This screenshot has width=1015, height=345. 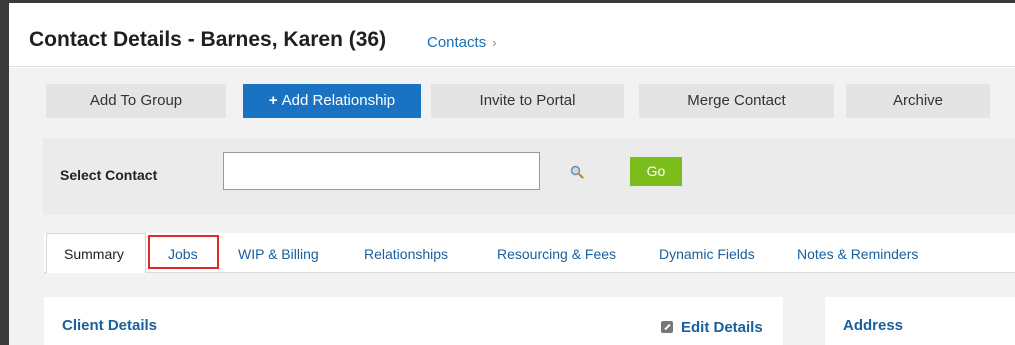 What do you see at coordinates (556, 254) in the screenshot?
I see `tab-resourcing-fees: Resourcing & Fees` at bounding box center [556, 254].